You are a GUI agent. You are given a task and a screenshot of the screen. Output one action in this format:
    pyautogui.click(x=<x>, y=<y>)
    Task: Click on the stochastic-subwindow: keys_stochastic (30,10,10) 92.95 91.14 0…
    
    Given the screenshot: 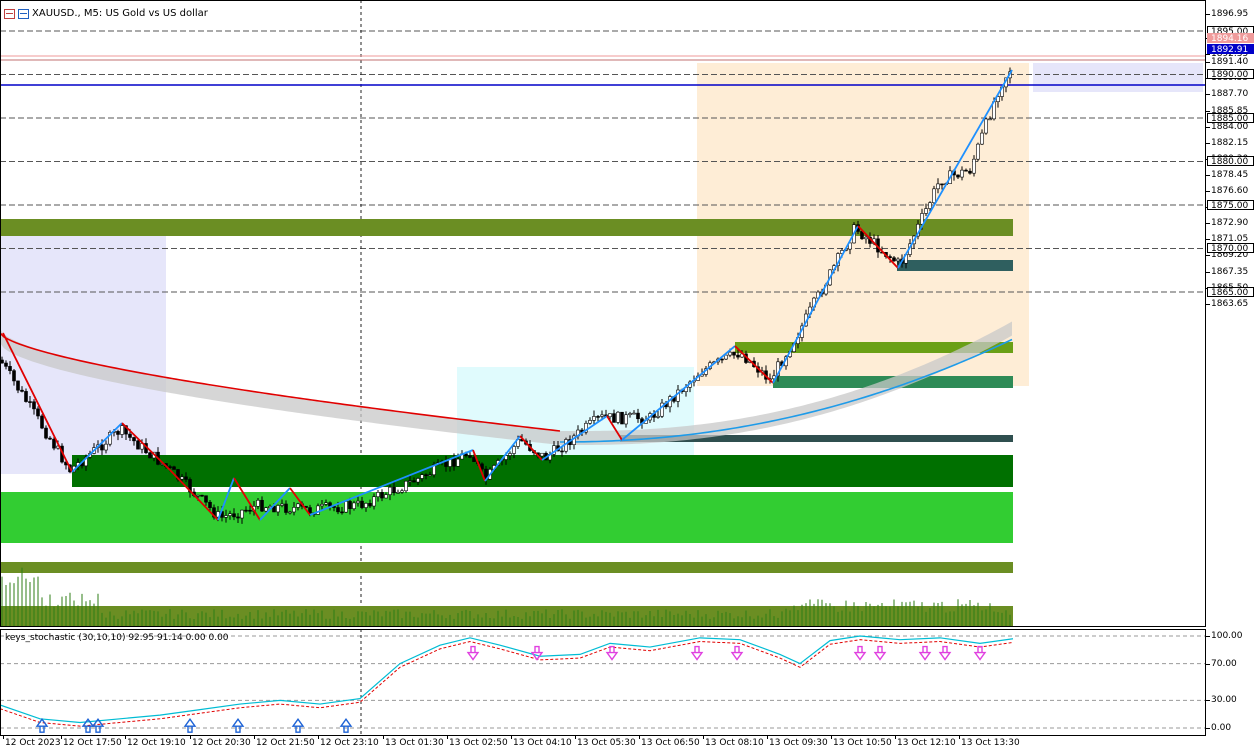 What is the action you would take?
    pyautogui.click(x=603, y=682)
    